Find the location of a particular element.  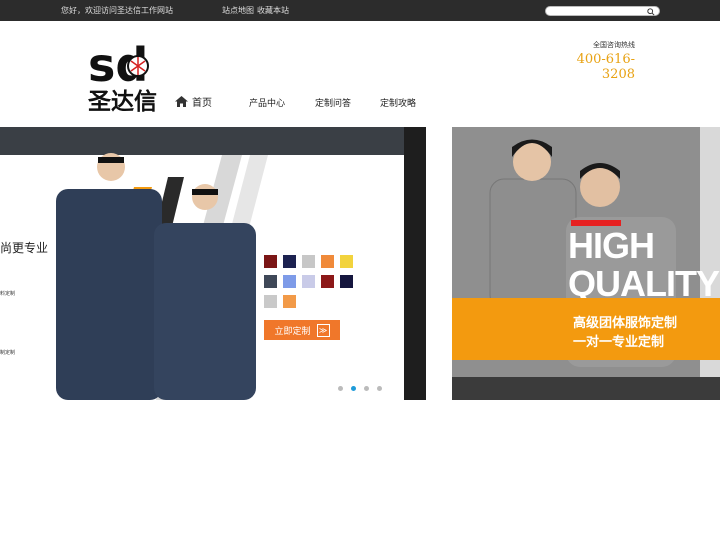

carousel-dots is located at coordinates (360, 388).